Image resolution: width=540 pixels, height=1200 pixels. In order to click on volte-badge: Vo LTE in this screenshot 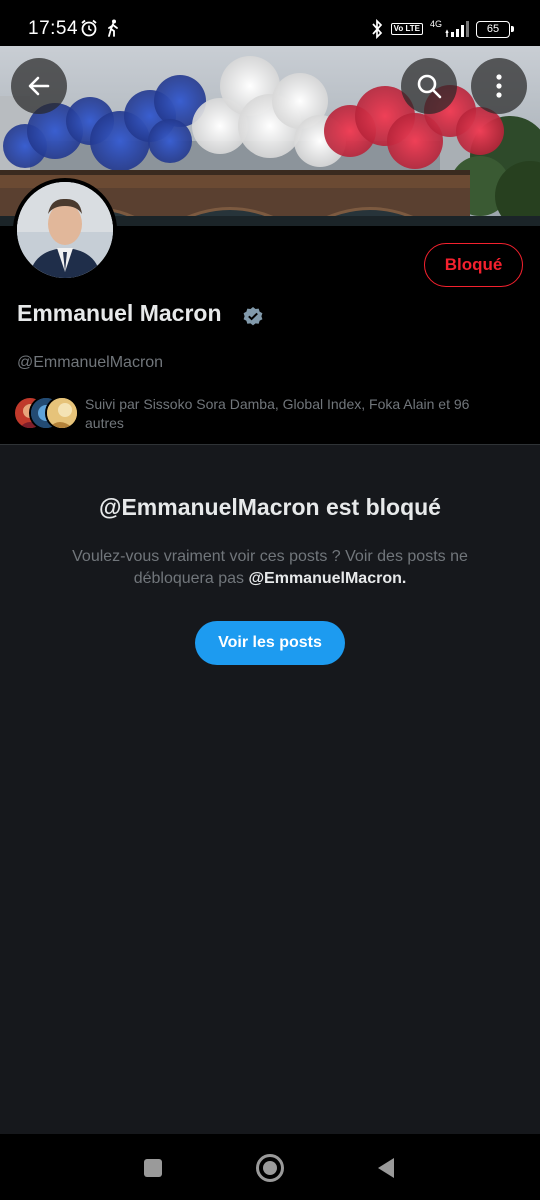, I will do `click(406, 29)`.